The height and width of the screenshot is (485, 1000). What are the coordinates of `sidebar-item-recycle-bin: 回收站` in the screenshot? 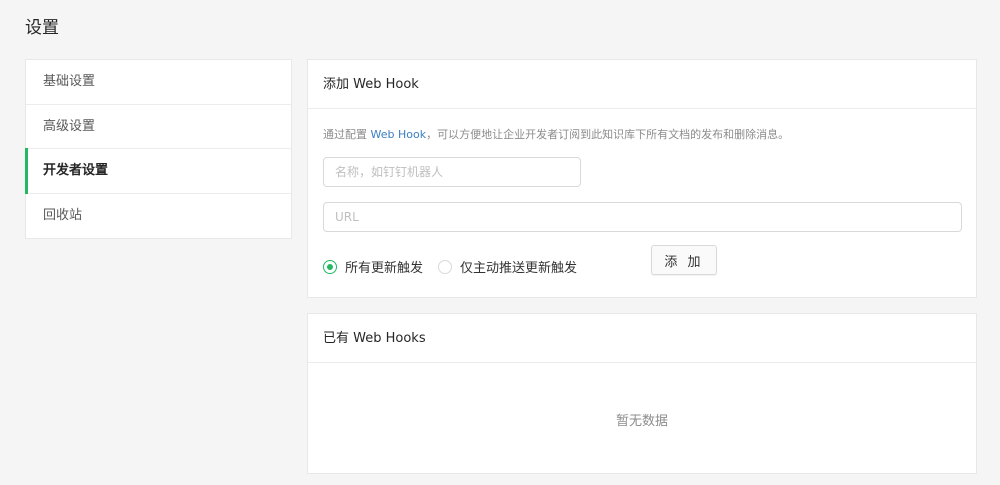 It's located at (158, 216).